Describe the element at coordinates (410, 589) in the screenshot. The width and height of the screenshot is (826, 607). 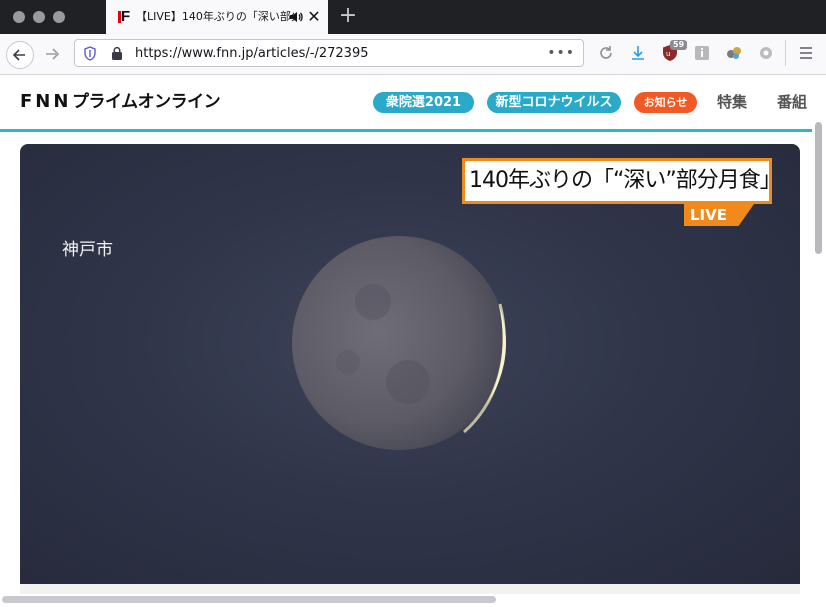
I see `content-area` at that location.